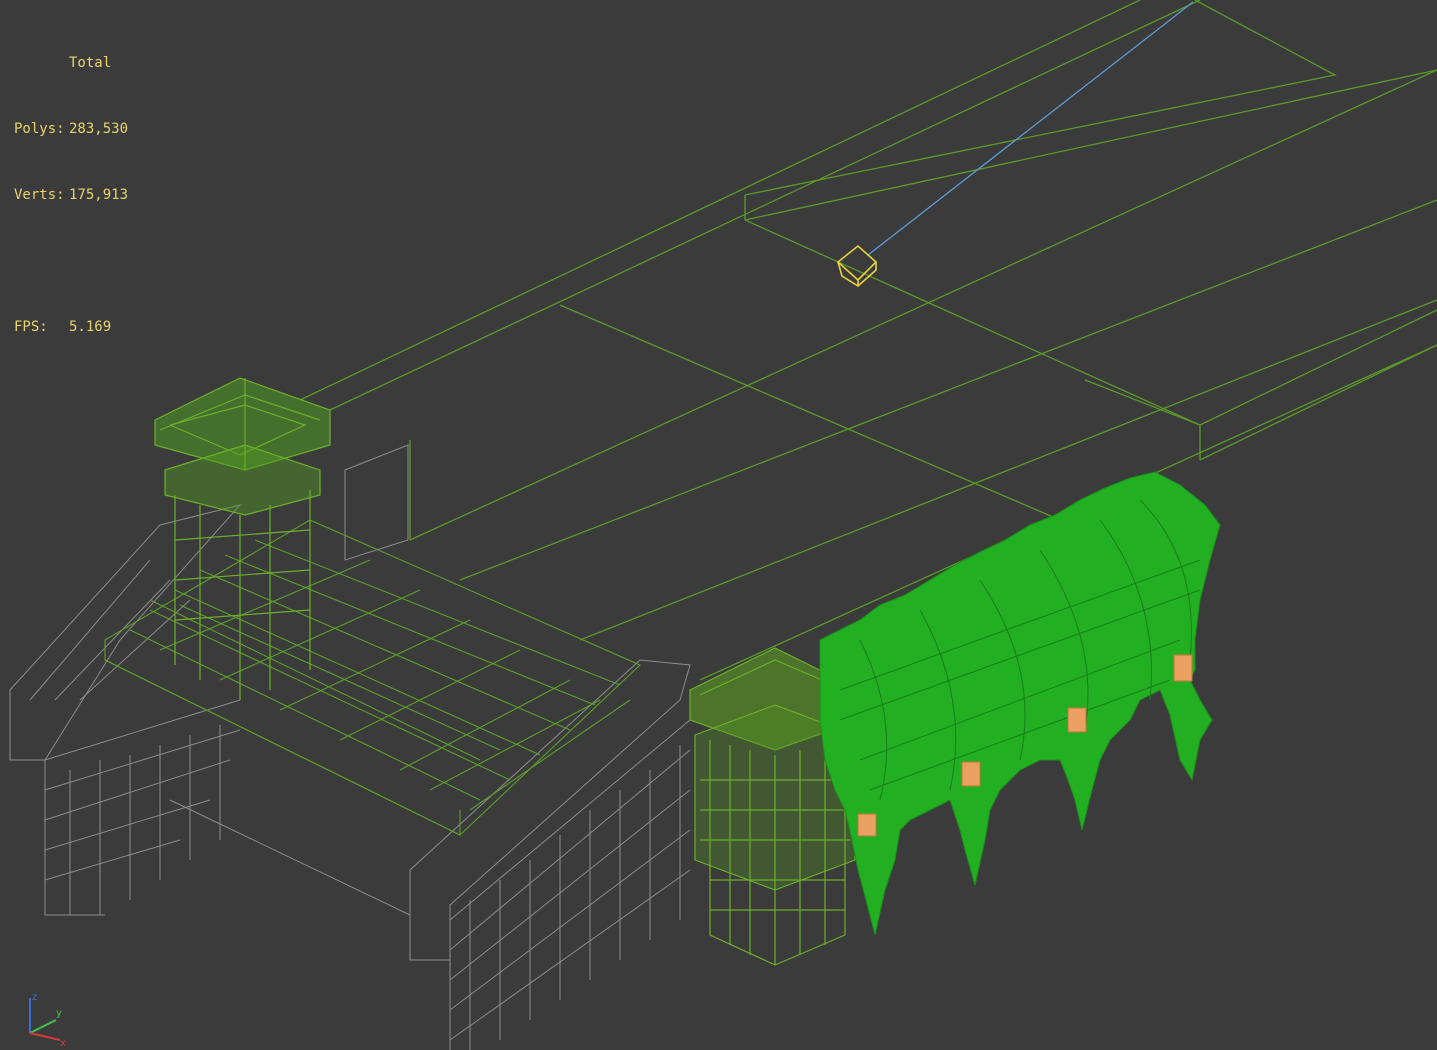  I want to click on axis-x-label: x, so click(63, 1043).